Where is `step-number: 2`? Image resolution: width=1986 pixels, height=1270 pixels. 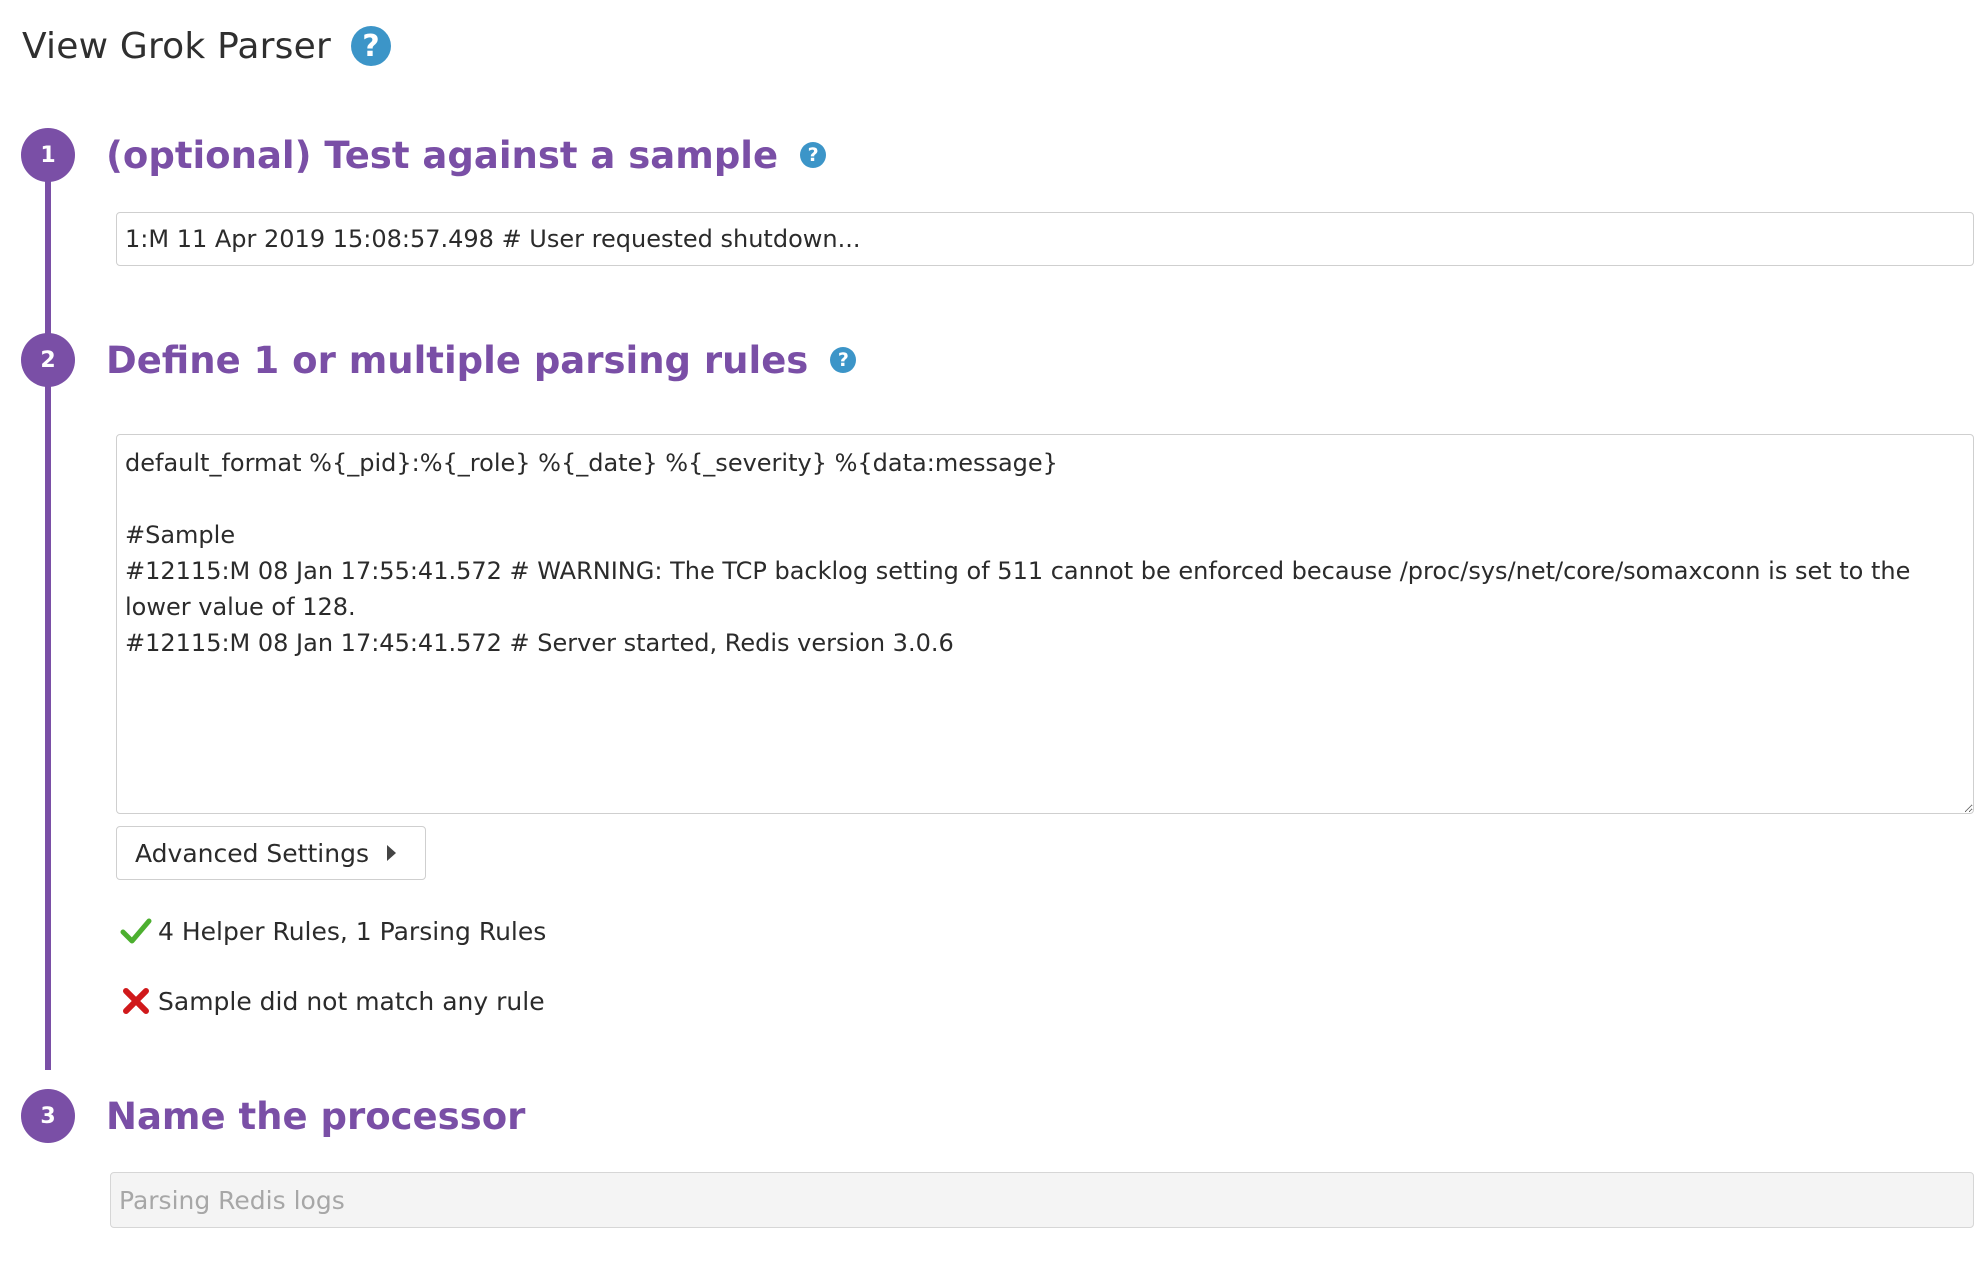 step-number: 2 is located at coordinates (48, 360).